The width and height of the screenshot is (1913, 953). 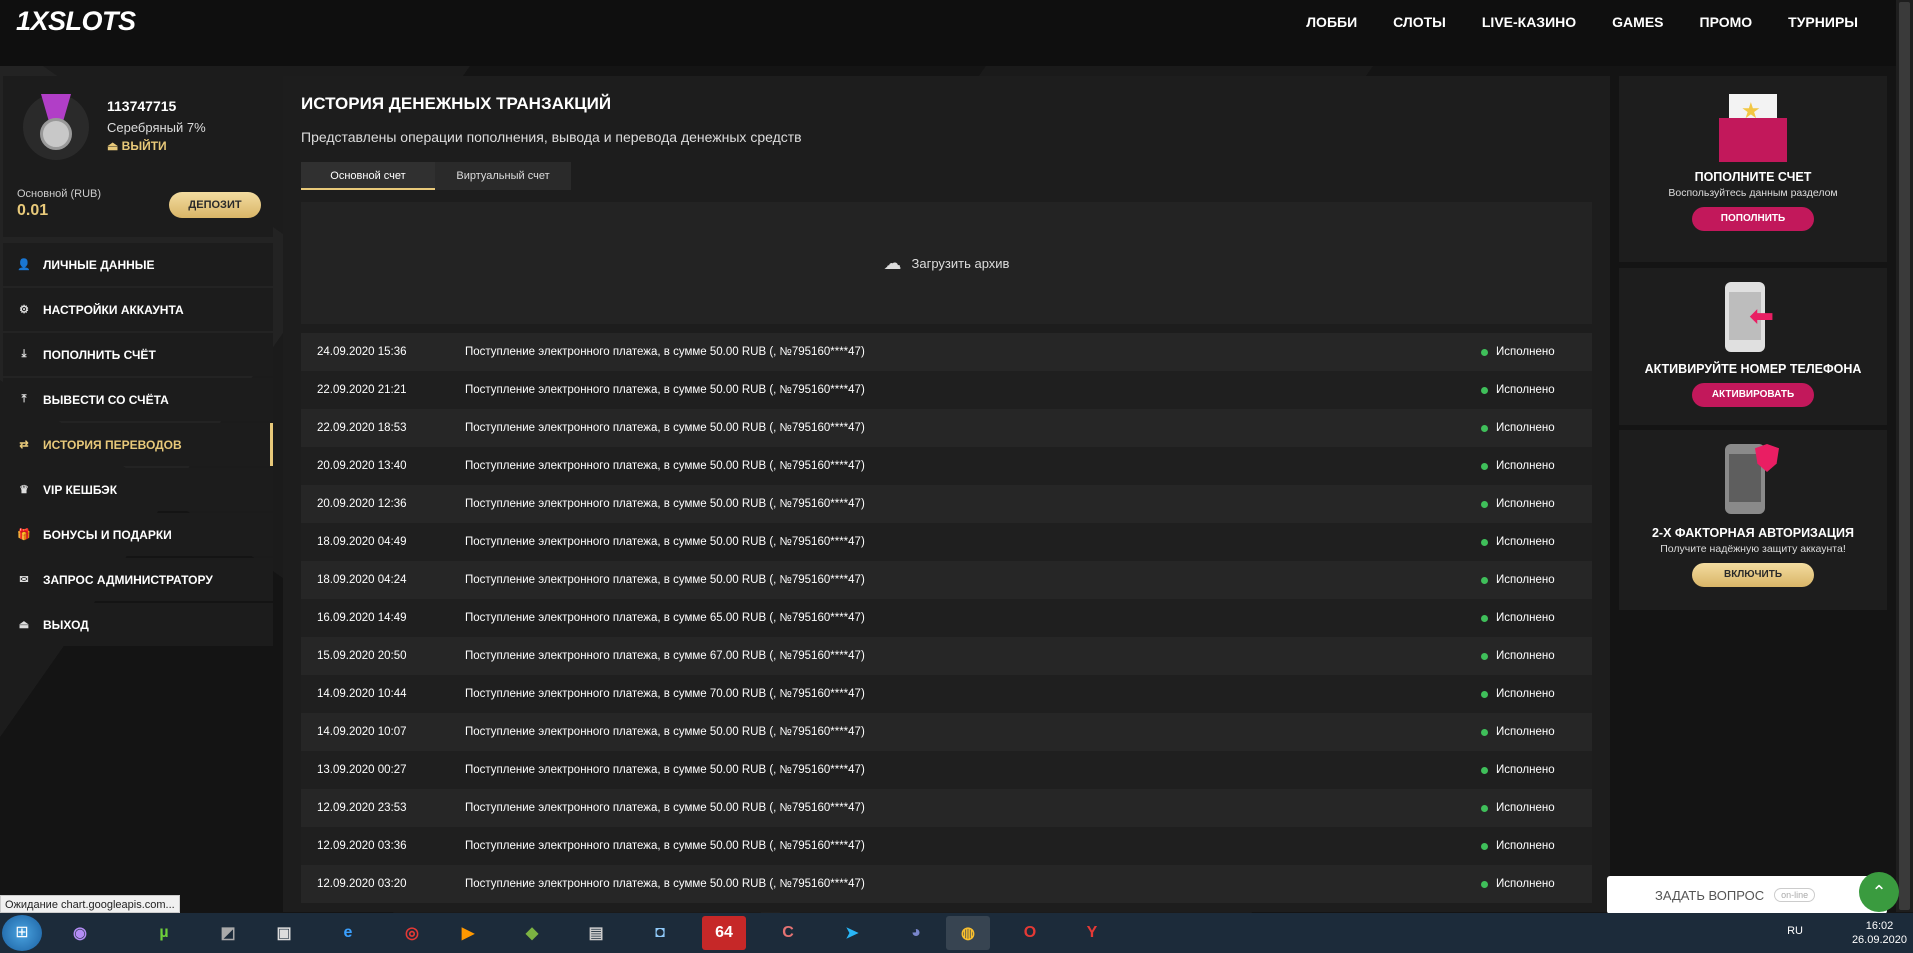 I want to click on aida64-icon: 64, so click(x=724, y=933).